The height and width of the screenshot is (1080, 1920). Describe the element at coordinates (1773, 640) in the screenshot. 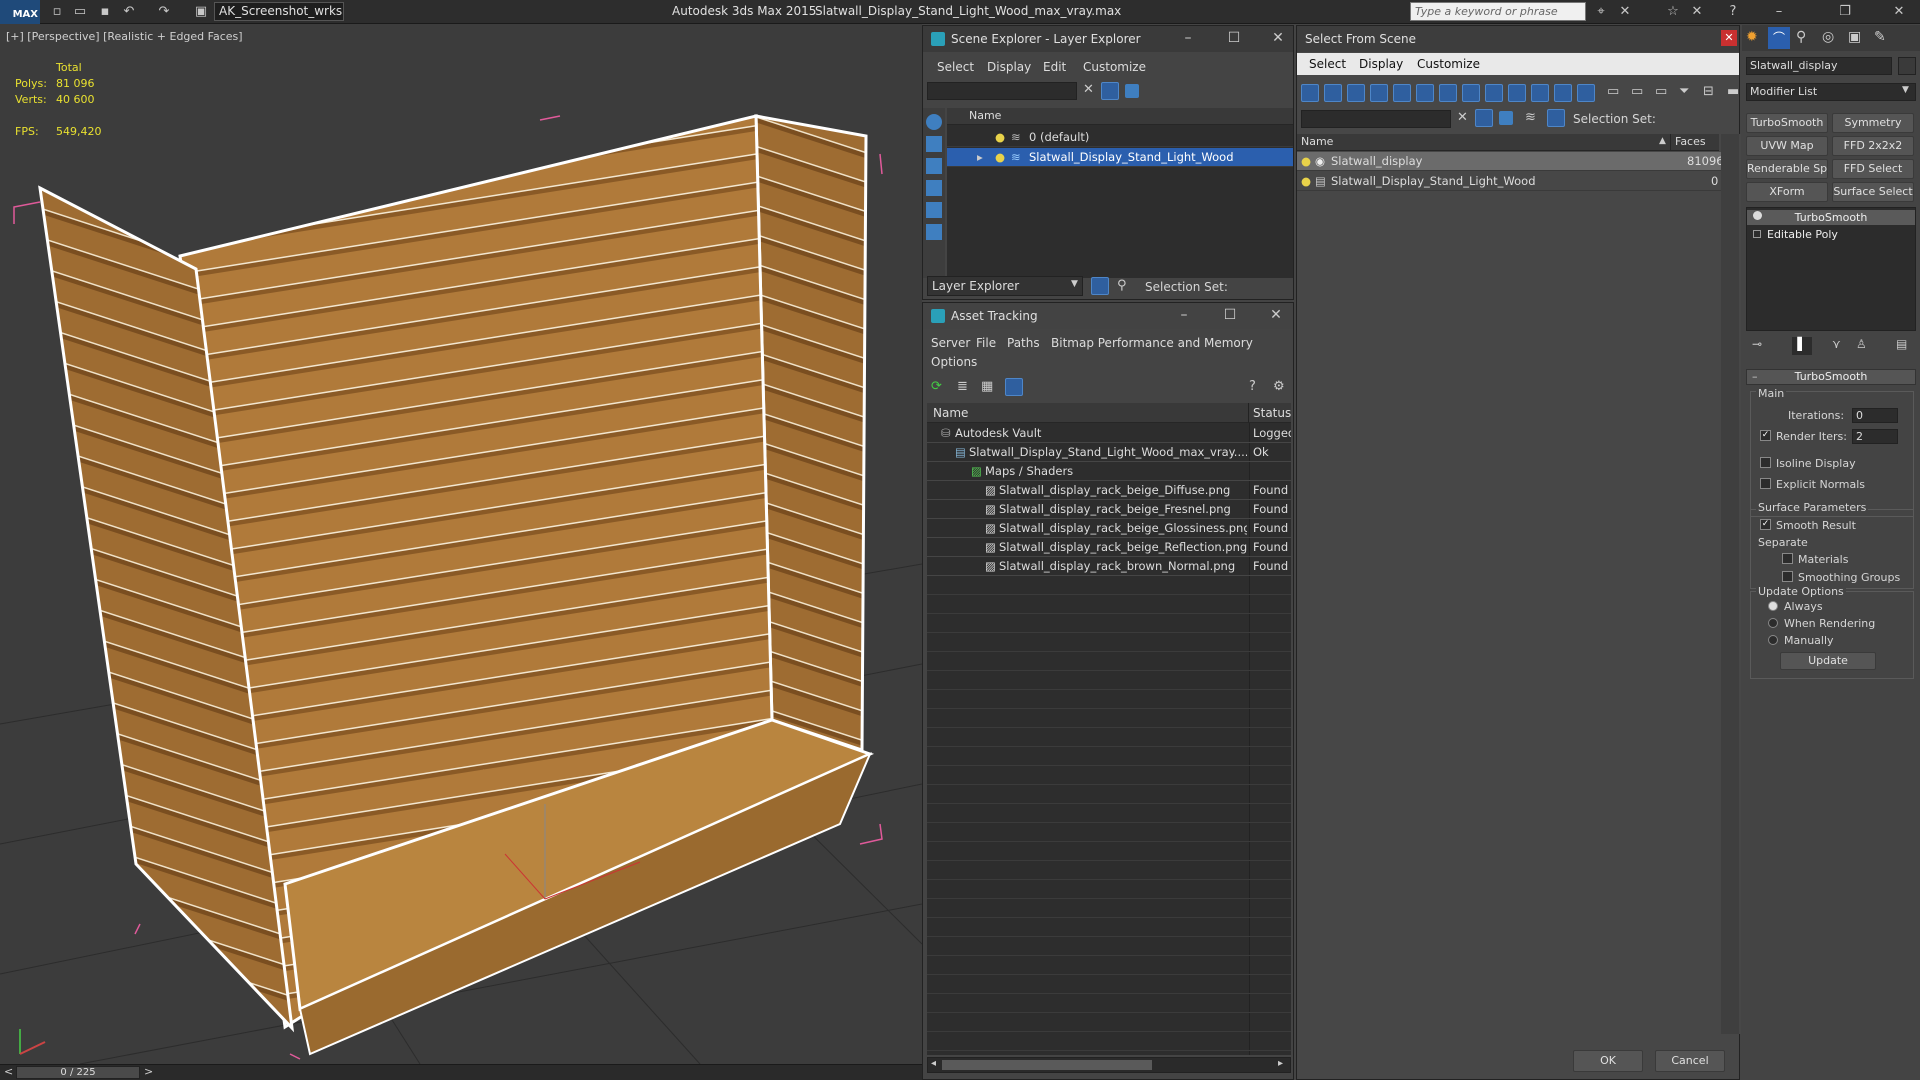

I see `manually-radio` at that location.